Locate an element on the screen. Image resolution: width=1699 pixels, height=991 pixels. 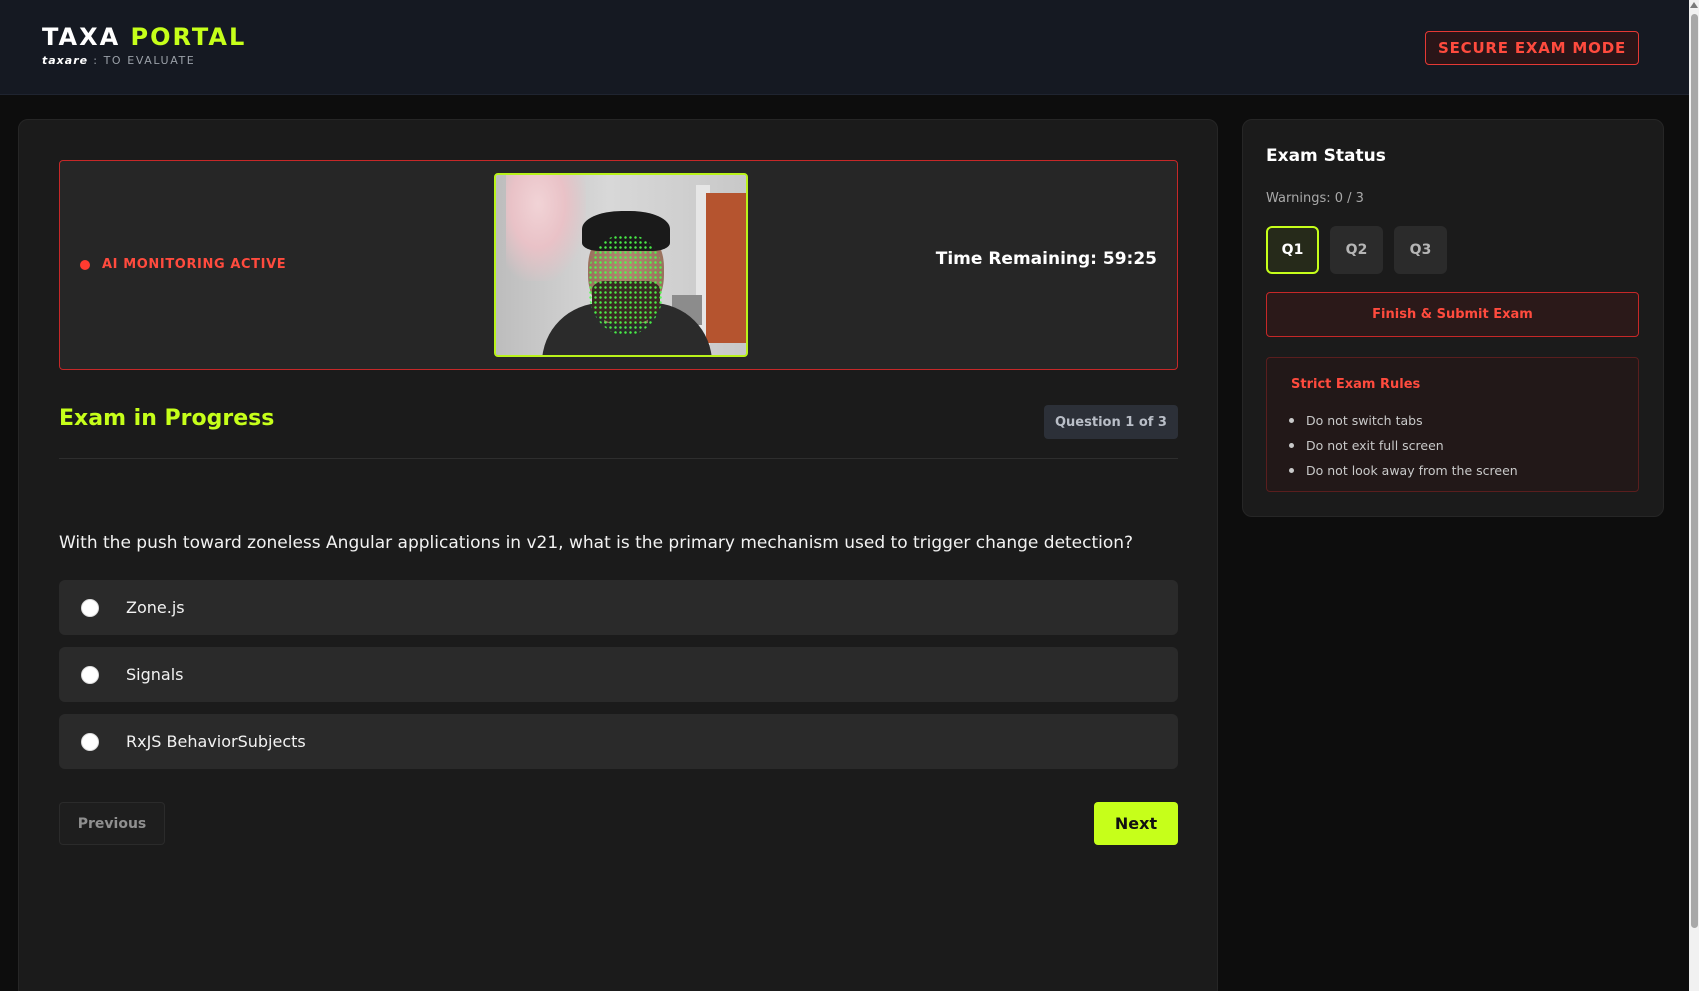
camera-door is located at coordinates (726, 268).